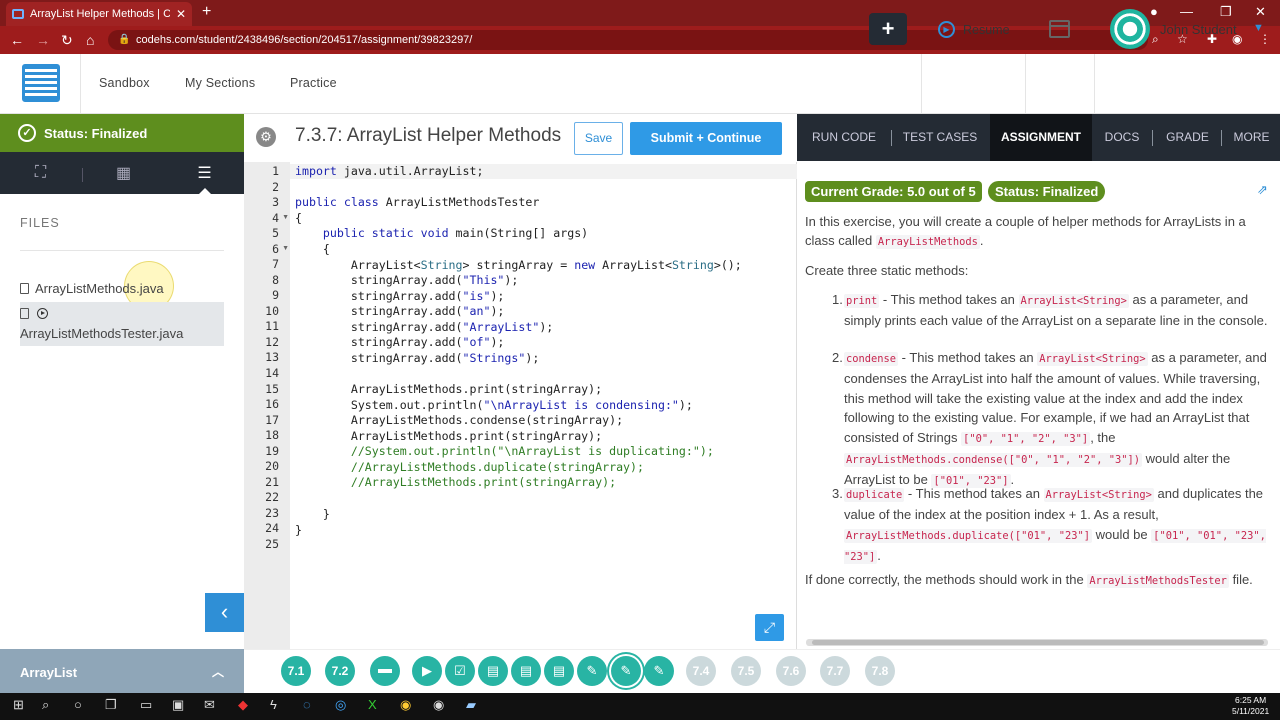  Describe the element at coordinates (243, 705) in the screenshot. I see `app-icon: ◆` at that location.